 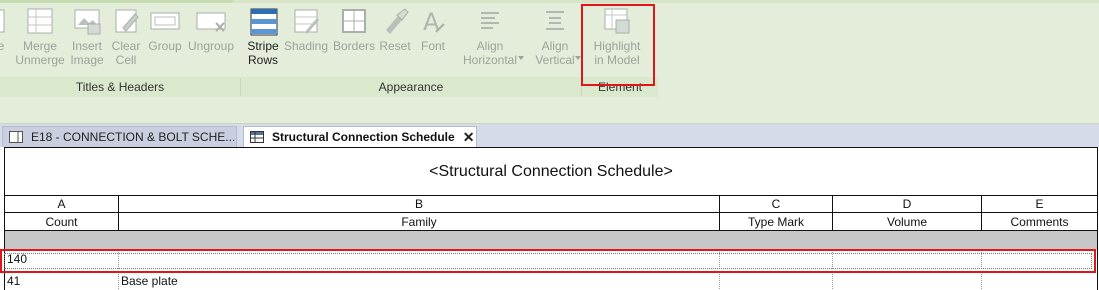 I want to click on align-horizontal-button: Align Horizontal, so click(x=490, y=36).